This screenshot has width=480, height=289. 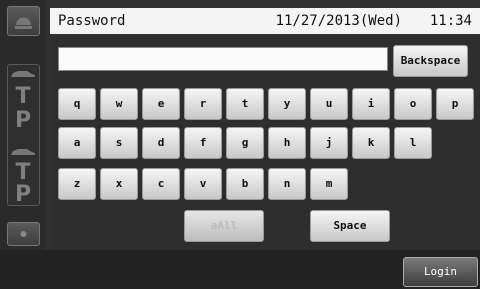 I want to click on header-bar: Password 11/27/2013(Wed) 11:34, so click(x=265, y=21).